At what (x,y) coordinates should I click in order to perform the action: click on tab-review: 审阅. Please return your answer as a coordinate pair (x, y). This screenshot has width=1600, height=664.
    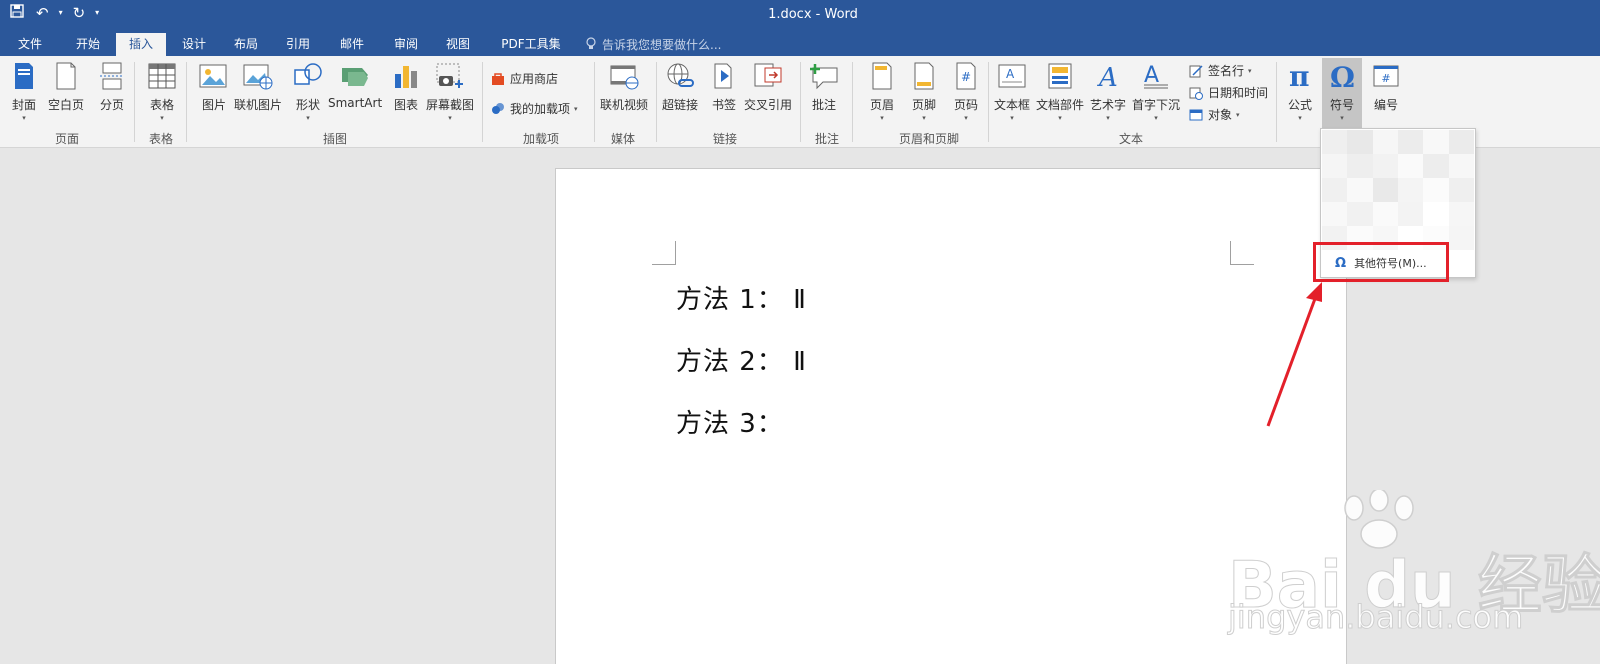
    Looking at the image, I should click on (406, 44).